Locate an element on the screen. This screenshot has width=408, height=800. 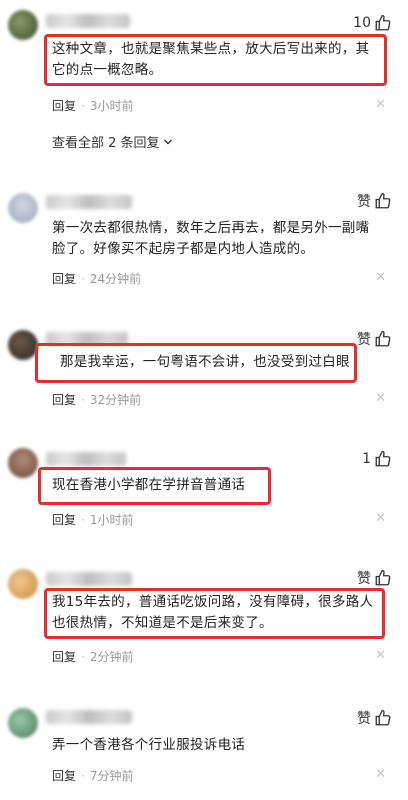
comment-meta: 回复 · 3小时前 is located at coordinates (92, 105).